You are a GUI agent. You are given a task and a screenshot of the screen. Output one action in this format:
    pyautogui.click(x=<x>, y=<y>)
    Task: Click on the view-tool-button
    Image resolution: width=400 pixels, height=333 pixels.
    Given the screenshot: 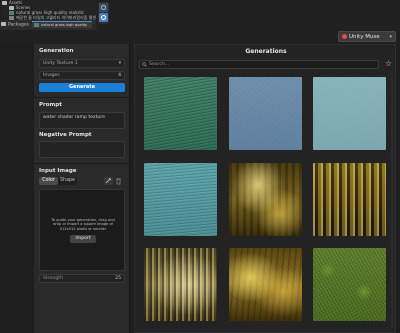 What is the action you would take?
    pyautogui.click(x=103, y=7)
    